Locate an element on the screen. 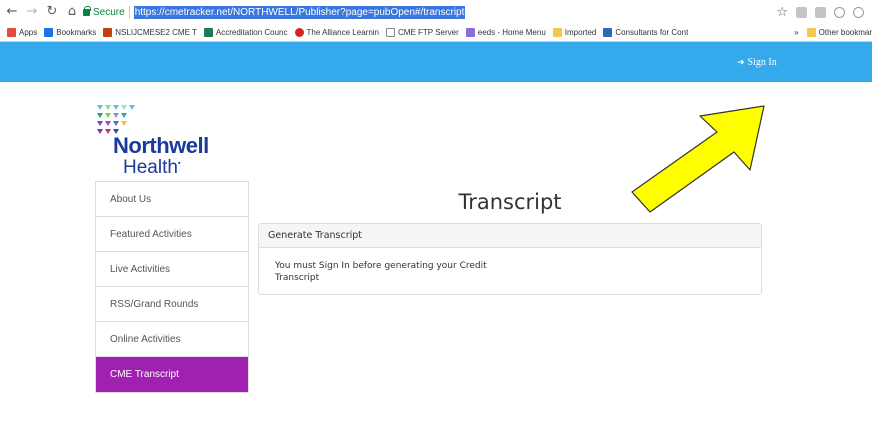  bookmark-star-icon: ☆ is located at coordinates (782, 12).